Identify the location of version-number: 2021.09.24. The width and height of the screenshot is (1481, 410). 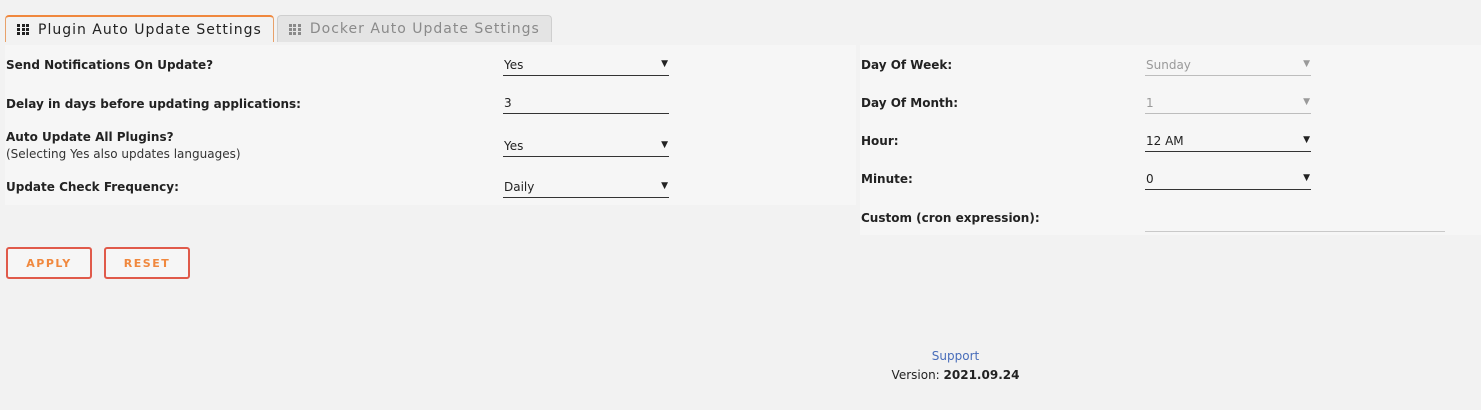
(981, 375).